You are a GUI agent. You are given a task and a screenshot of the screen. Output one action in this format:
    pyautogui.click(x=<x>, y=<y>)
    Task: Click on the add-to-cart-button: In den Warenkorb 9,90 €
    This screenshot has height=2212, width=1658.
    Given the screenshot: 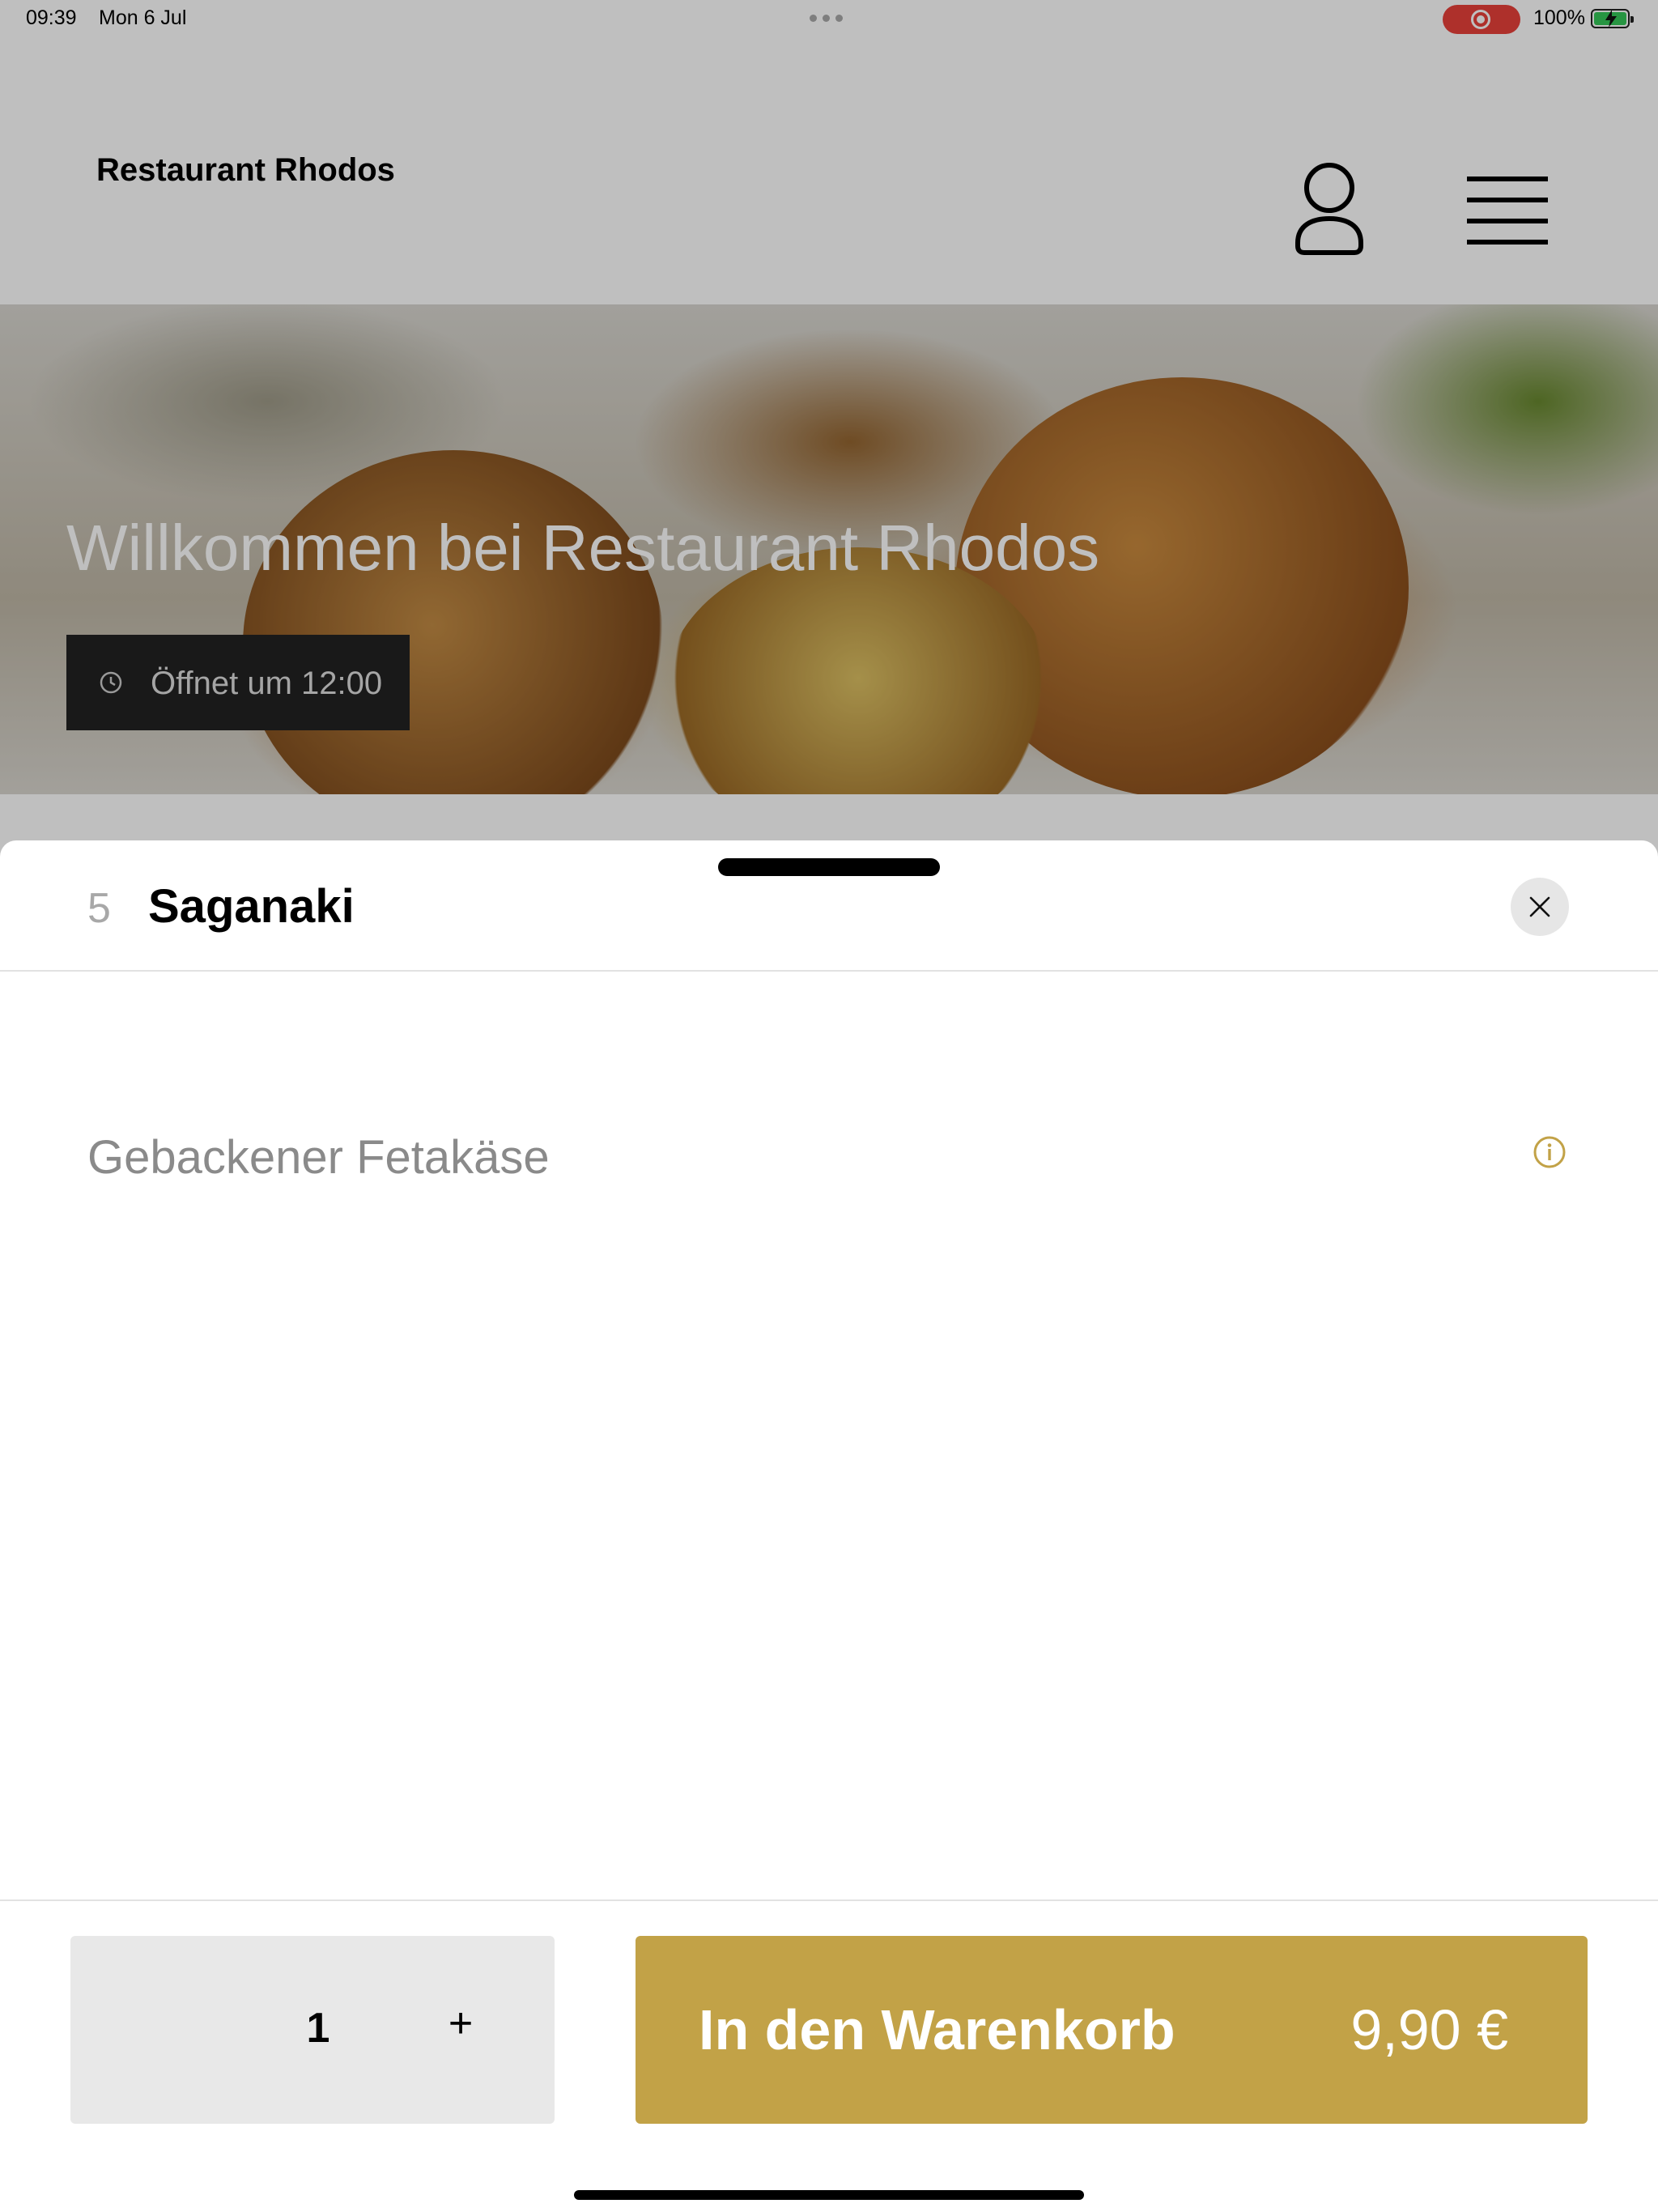 What is the action you would take?
    pyautogui.click(x=1112, y=2030)
    